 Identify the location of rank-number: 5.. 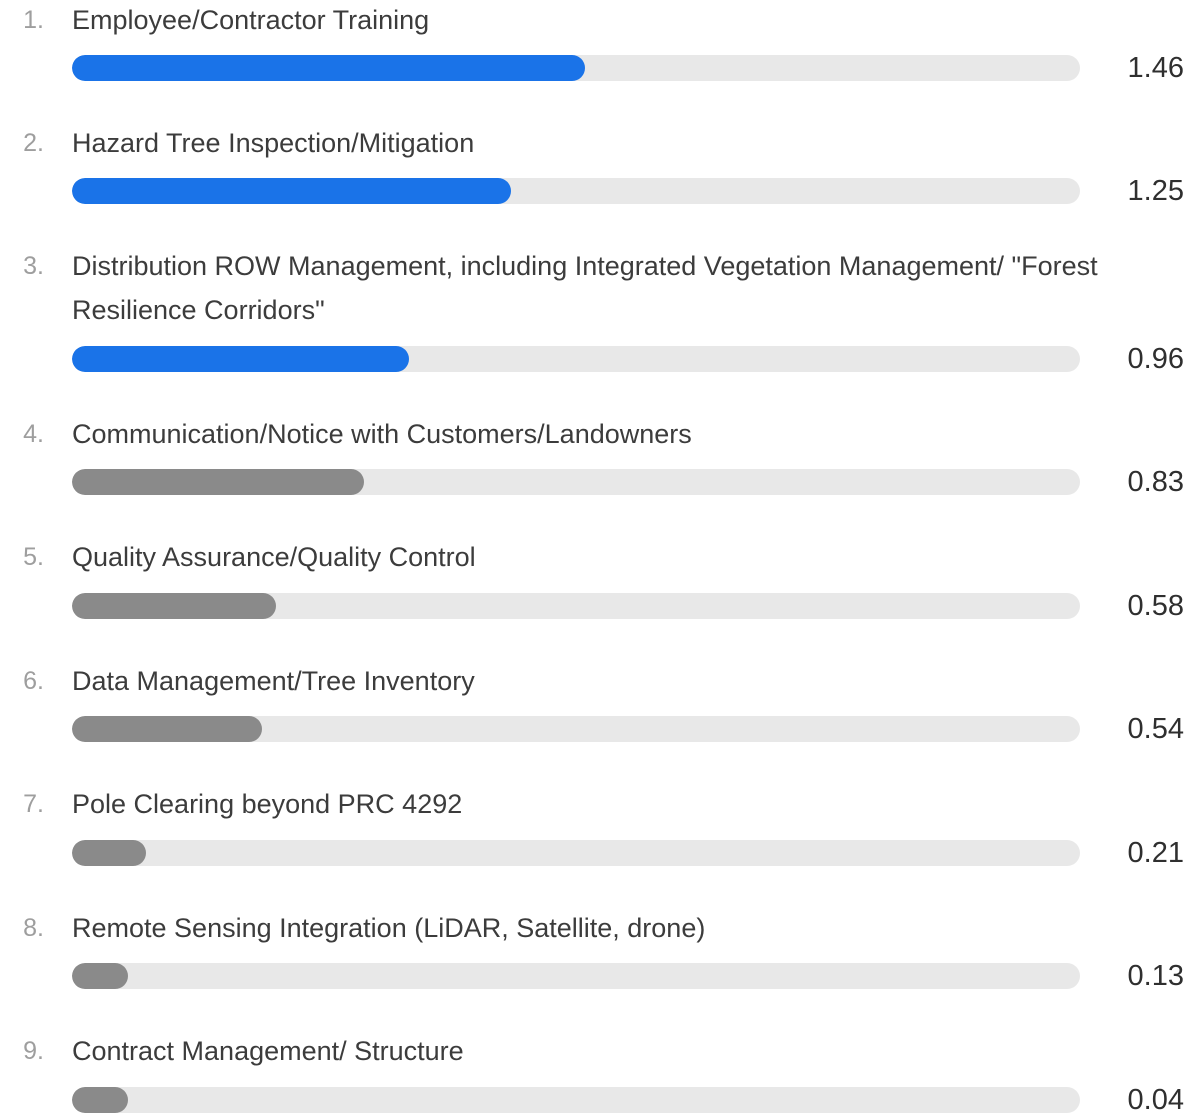
(33, 557).